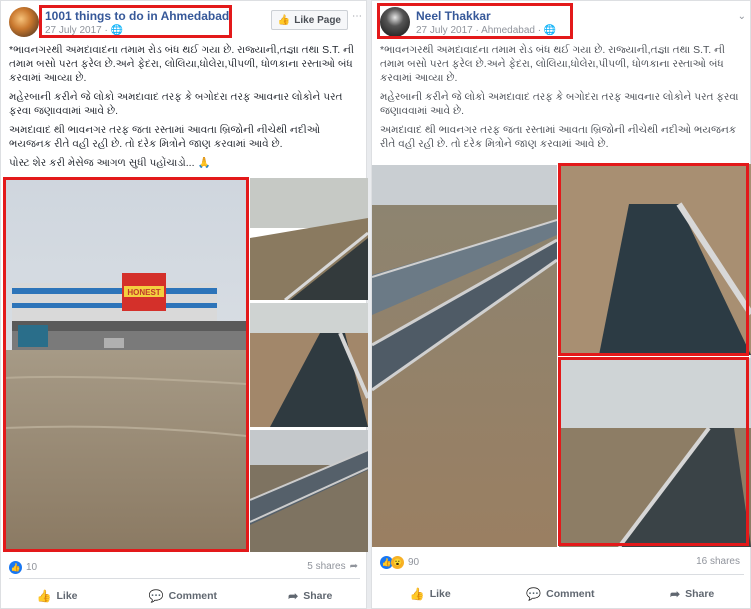  I want to click on wow-reaction-icon: 😮, so click(397, 562).